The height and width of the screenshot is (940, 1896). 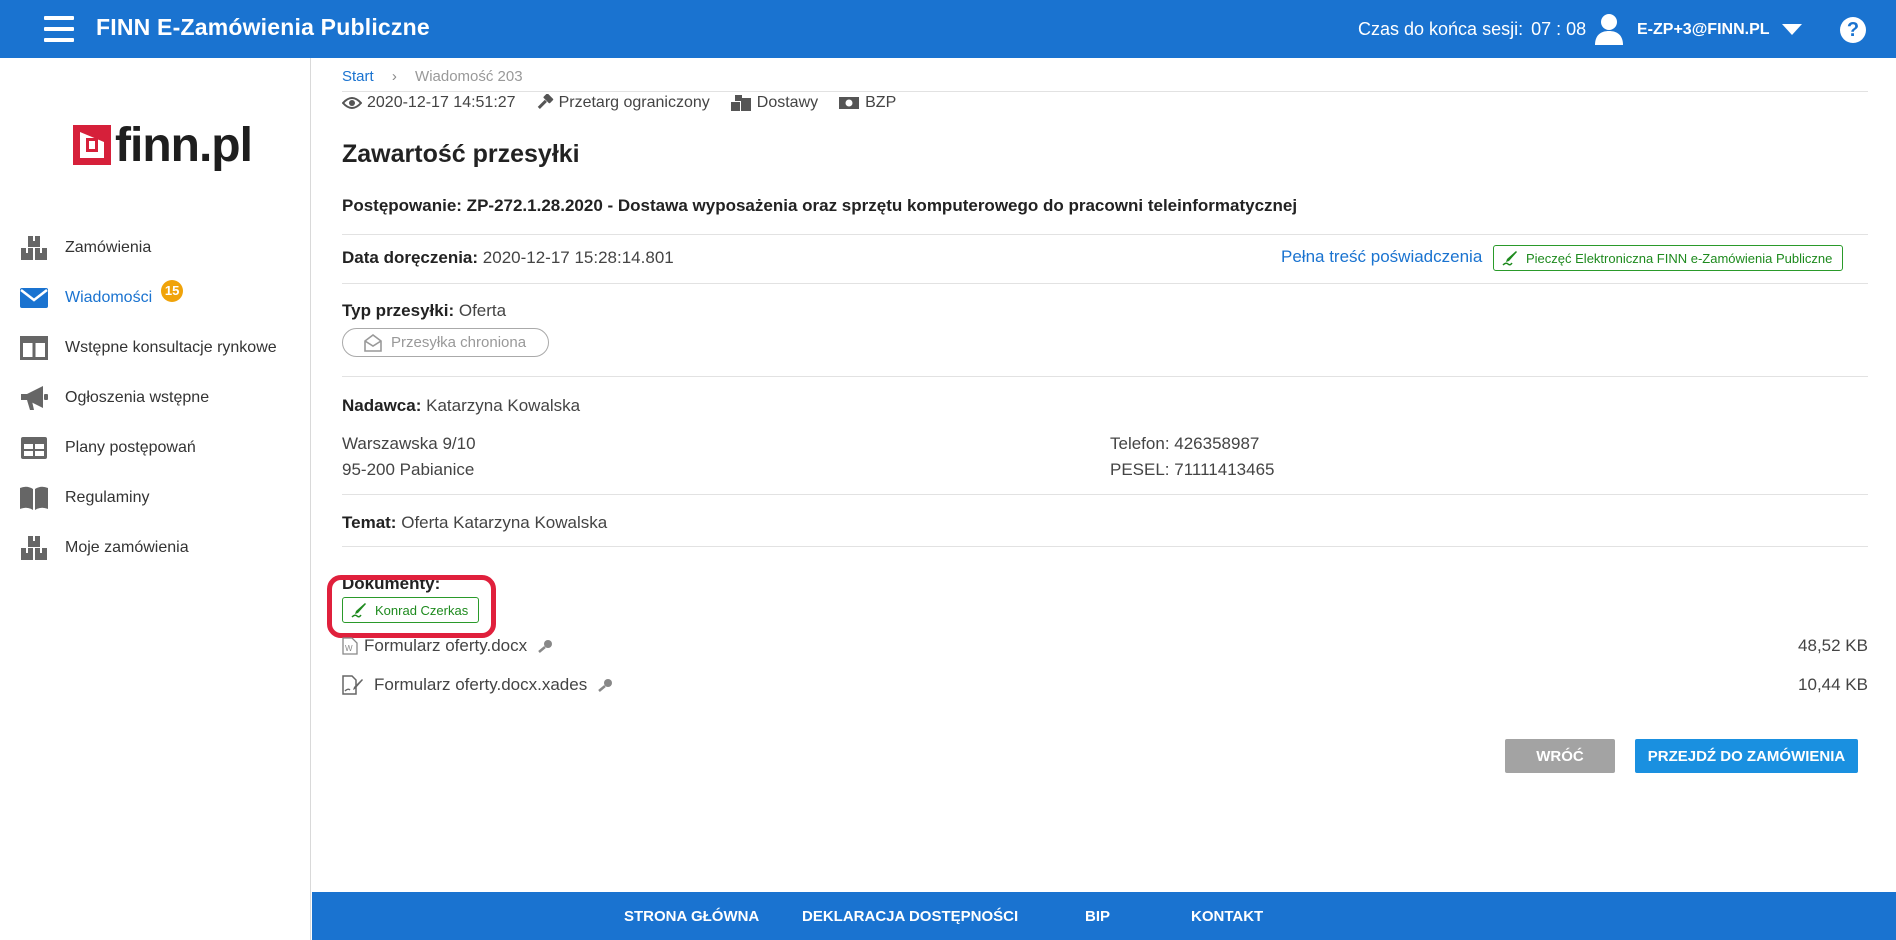 I want to click on logo-text: finn.pl, so click(x=184, y=145).